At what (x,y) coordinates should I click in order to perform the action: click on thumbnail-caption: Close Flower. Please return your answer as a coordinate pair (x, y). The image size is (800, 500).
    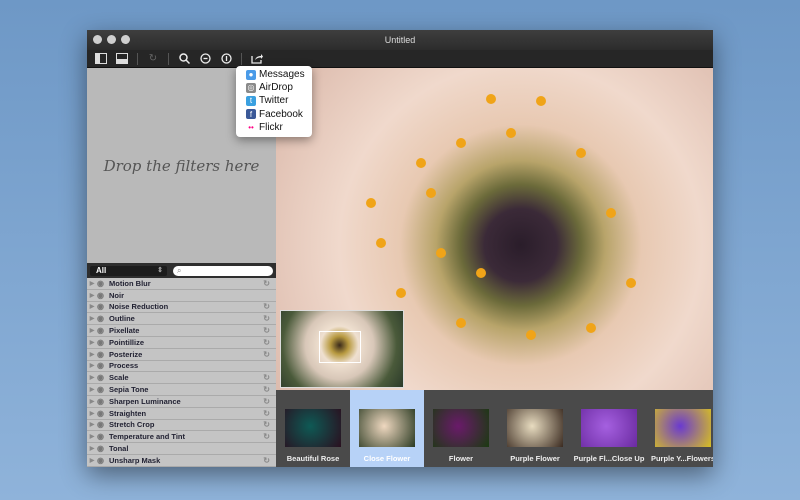
    Looking at the image, I should click on (387, 458).